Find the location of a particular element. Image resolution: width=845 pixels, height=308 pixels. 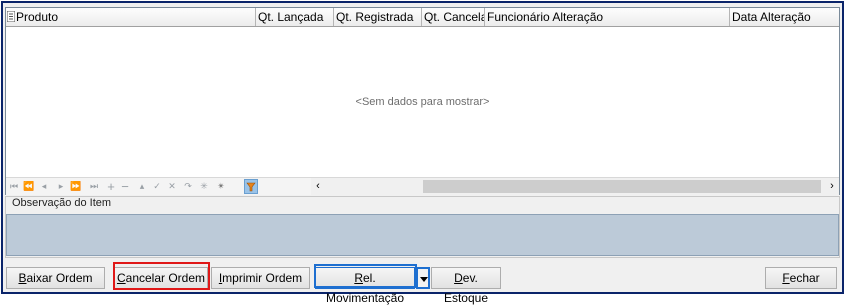

column-qt-registrada: Qt. Registrada is located at coordinates (378, 17).